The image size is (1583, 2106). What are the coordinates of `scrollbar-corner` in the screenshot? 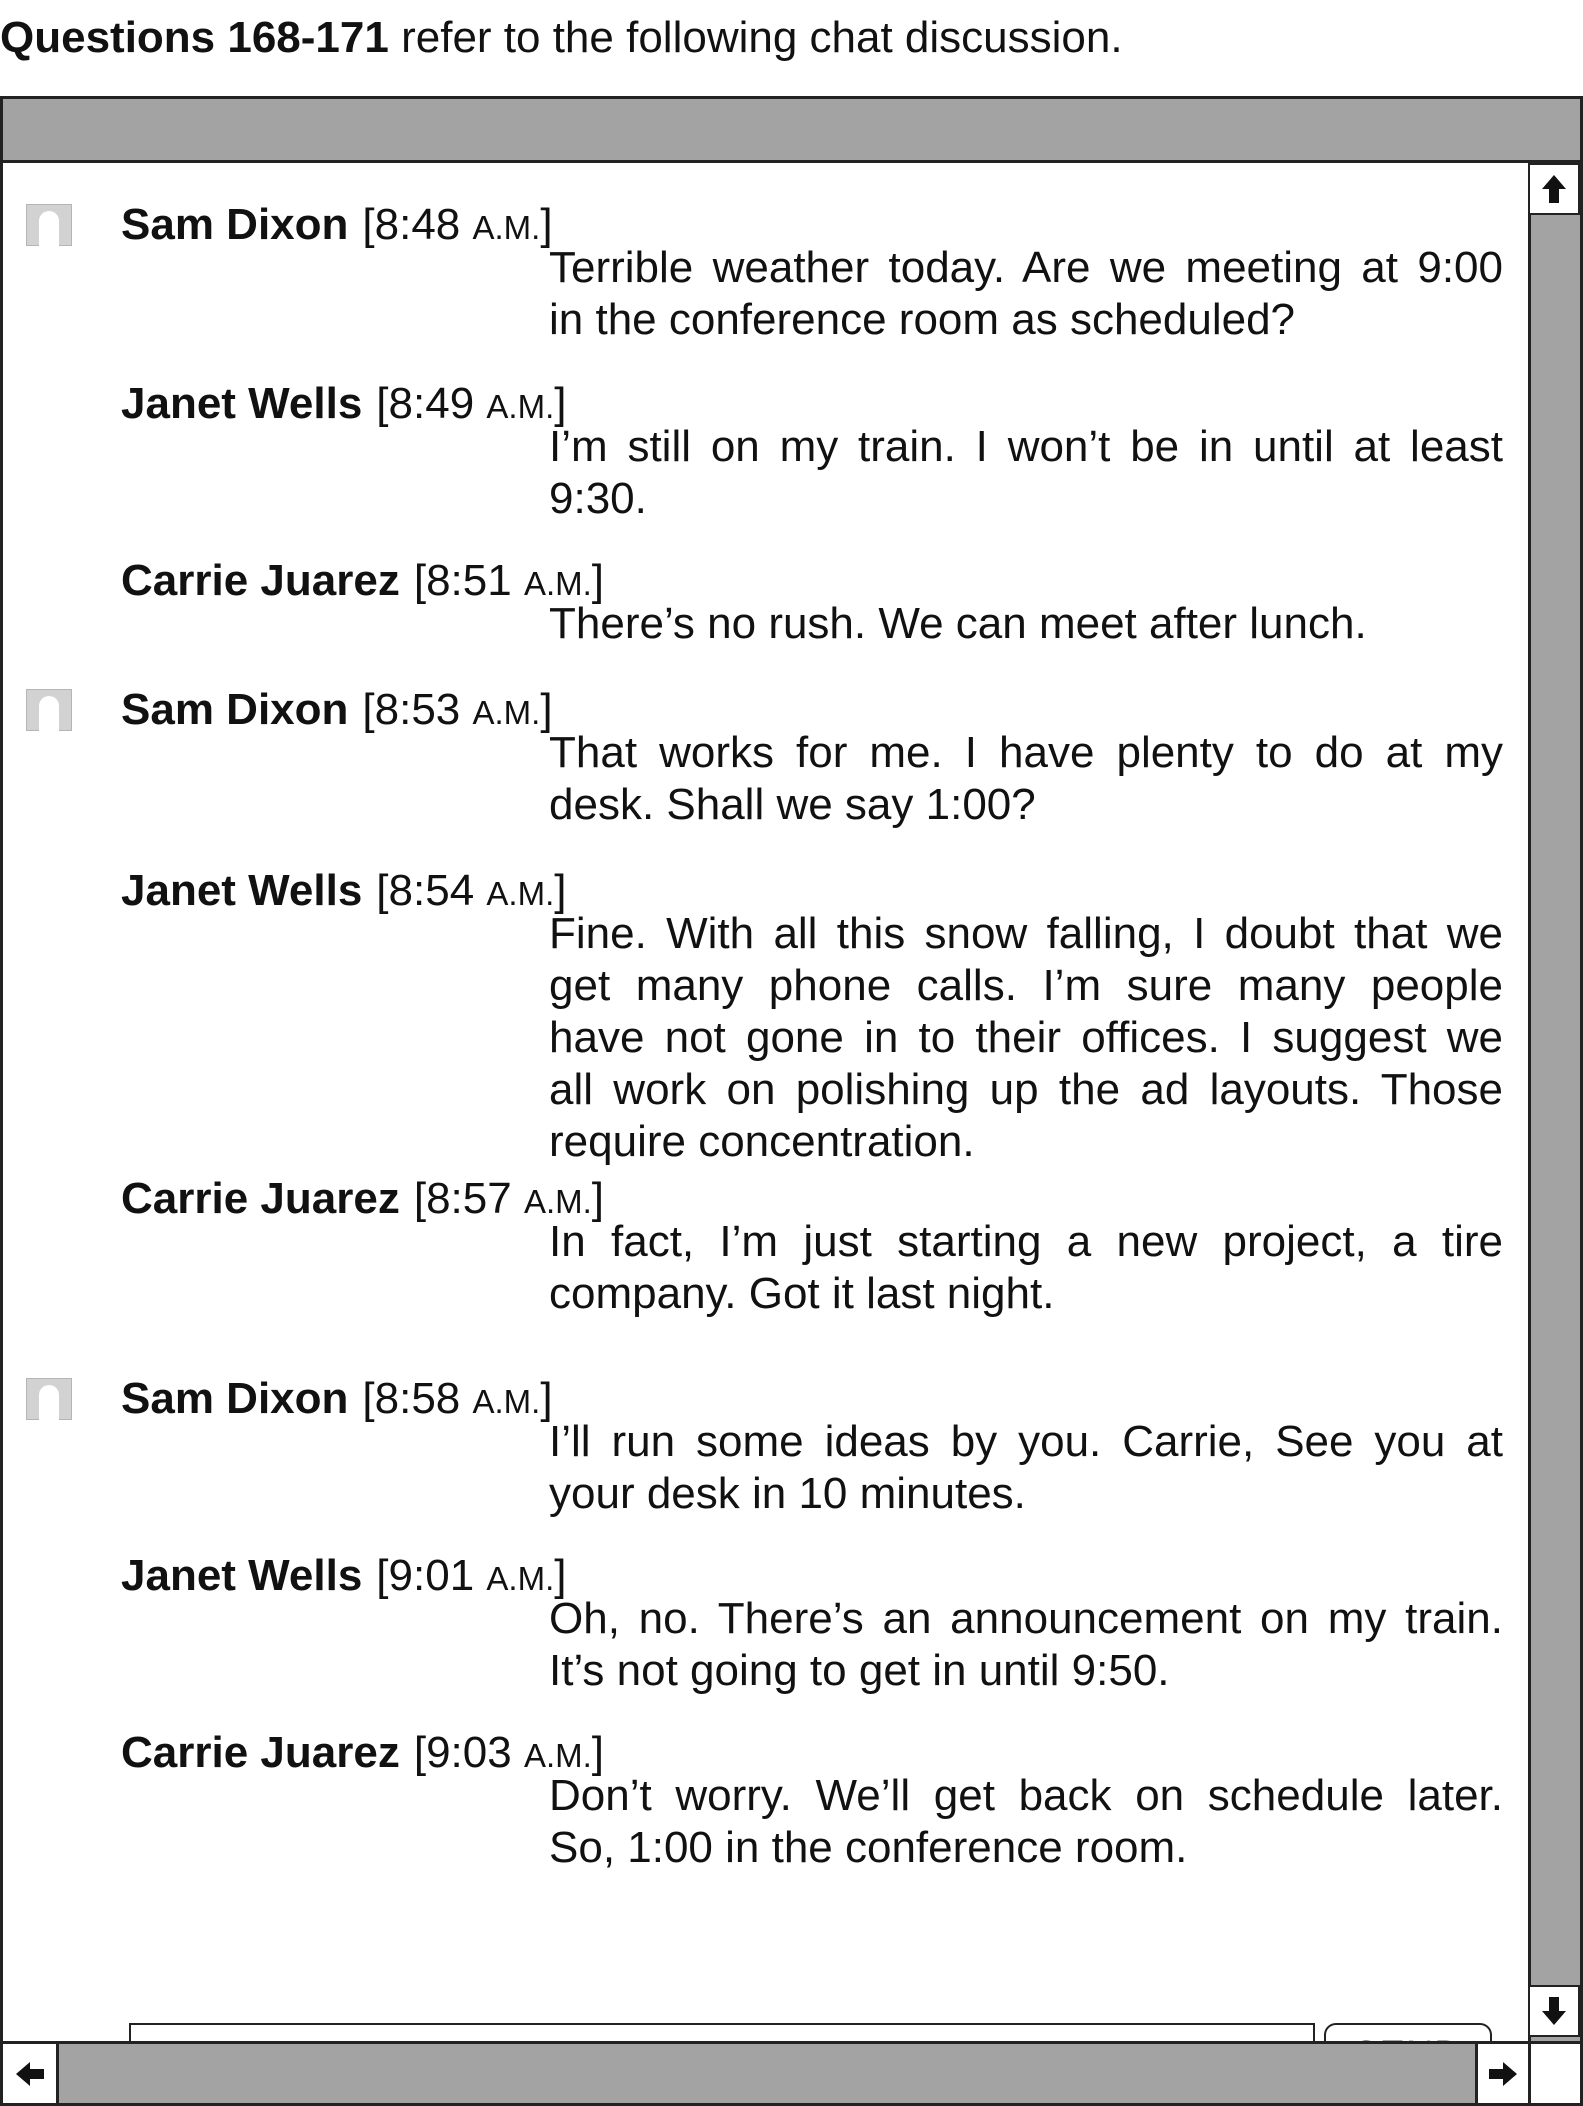 It's located at (1555, 2073).